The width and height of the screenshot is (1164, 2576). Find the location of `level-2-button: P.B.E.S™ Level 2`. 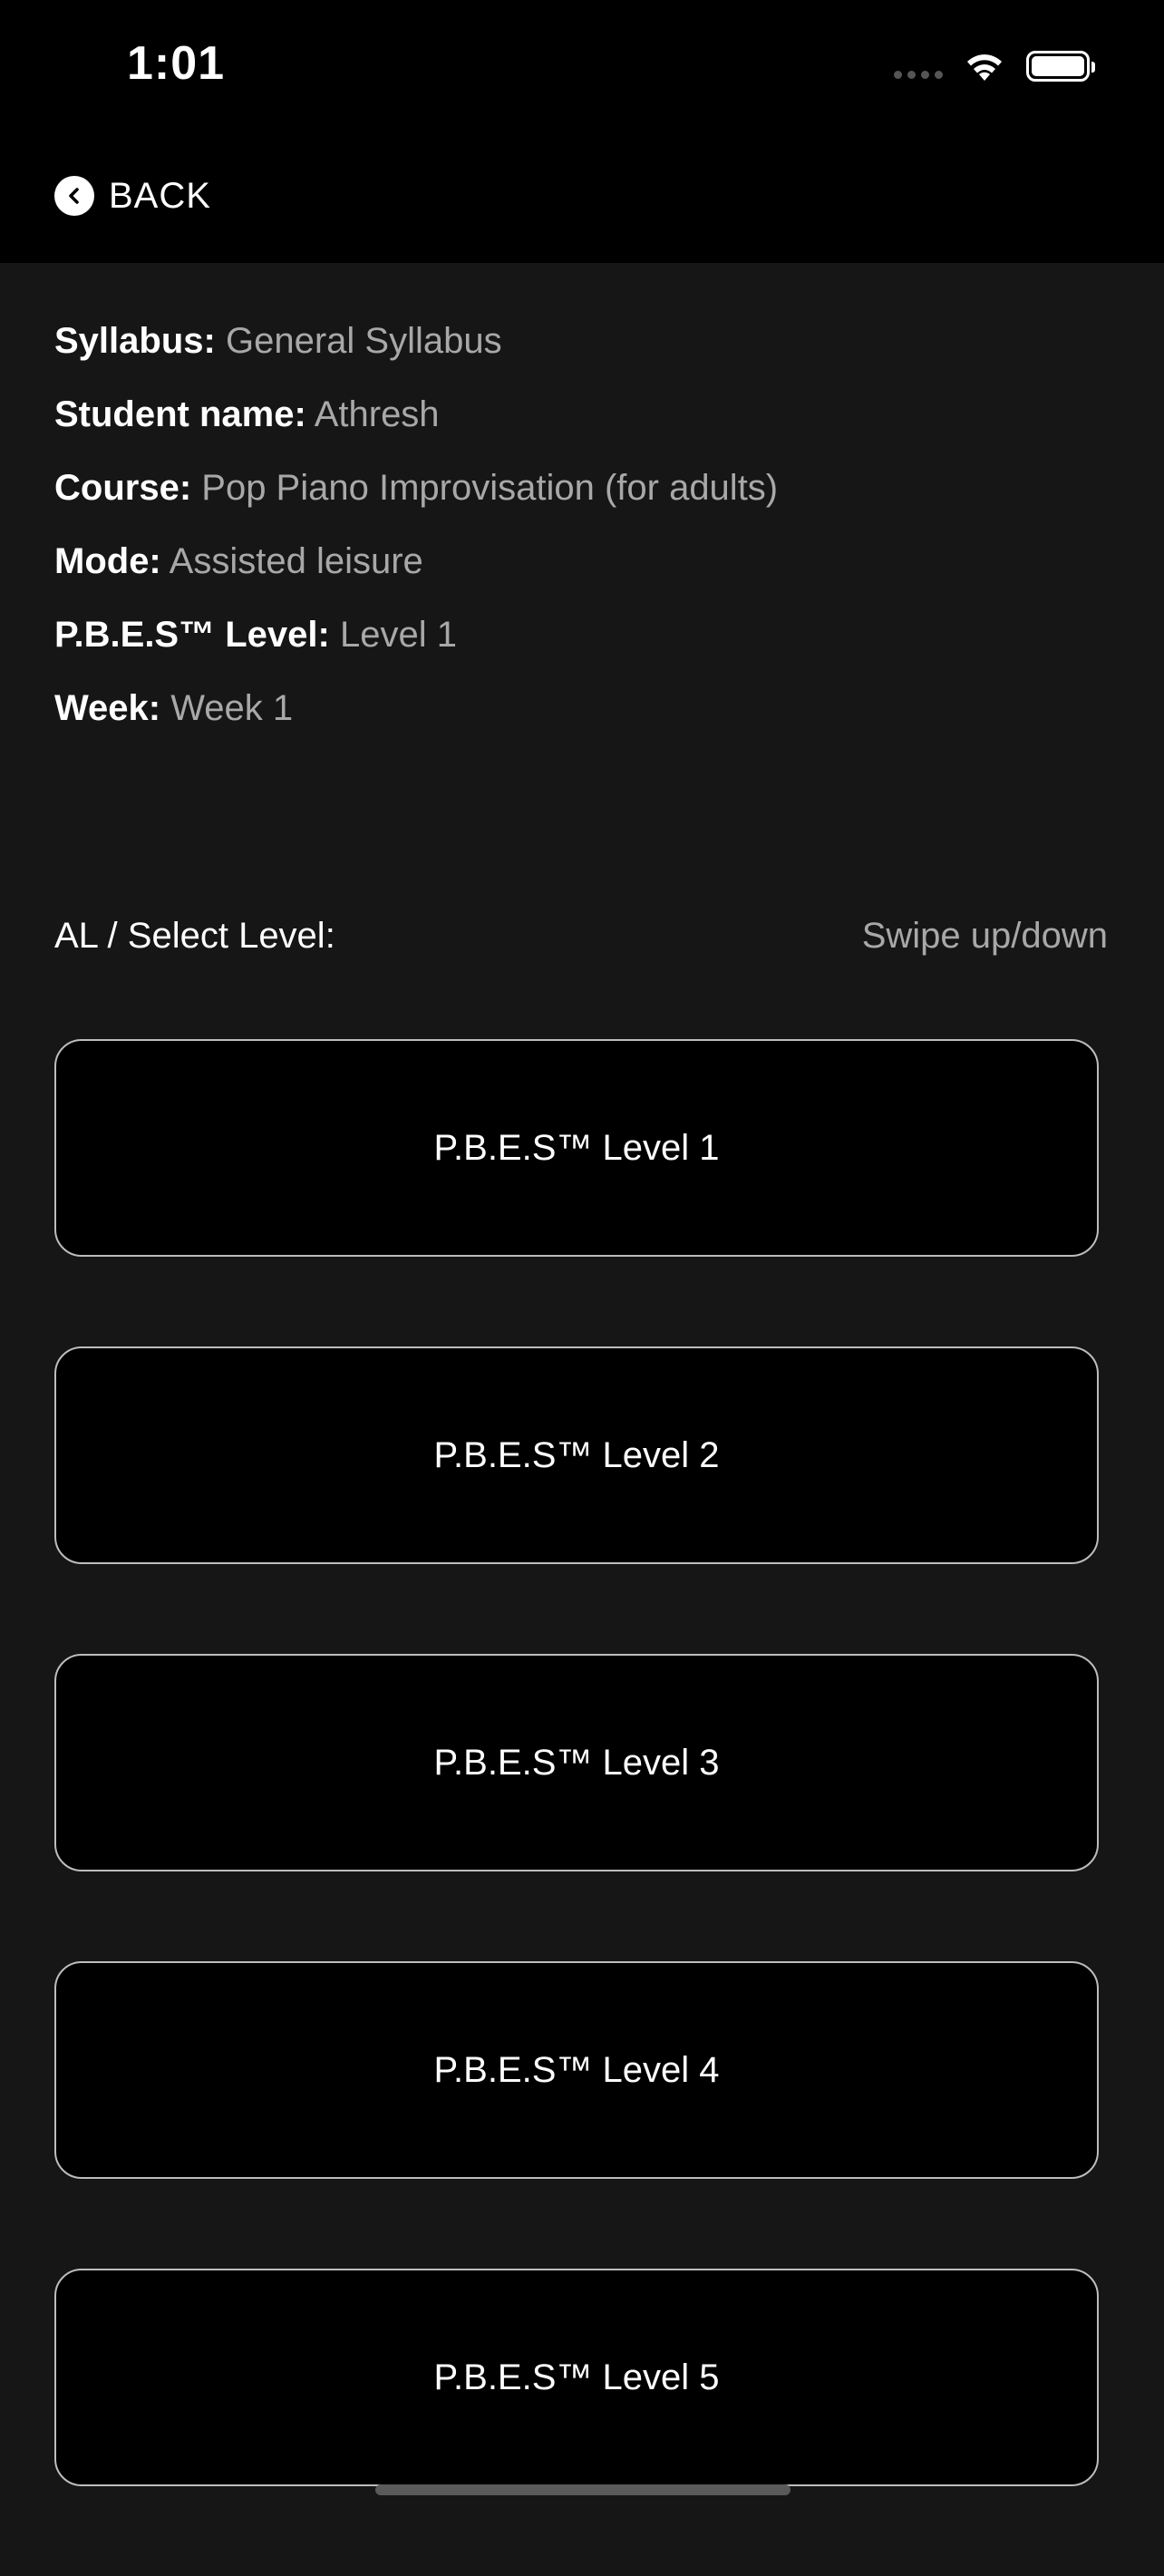

level-2-button: P.B.E.S™ Level 2 is located at coordinates (576, 1455).